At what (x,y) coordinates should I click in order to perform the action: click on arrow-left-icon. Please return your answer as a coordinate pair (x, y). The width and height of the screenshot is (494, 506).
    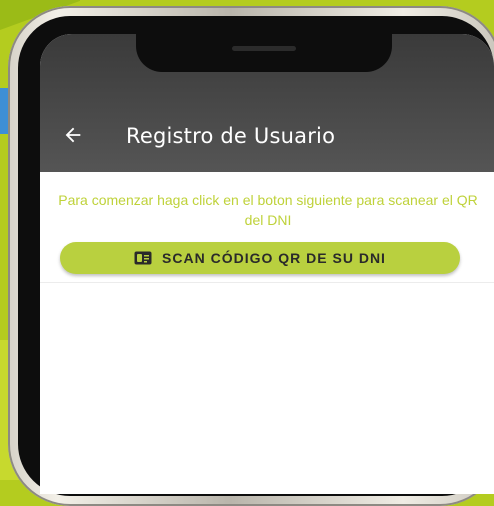
    Looking at the image, I should click on (73, 135).